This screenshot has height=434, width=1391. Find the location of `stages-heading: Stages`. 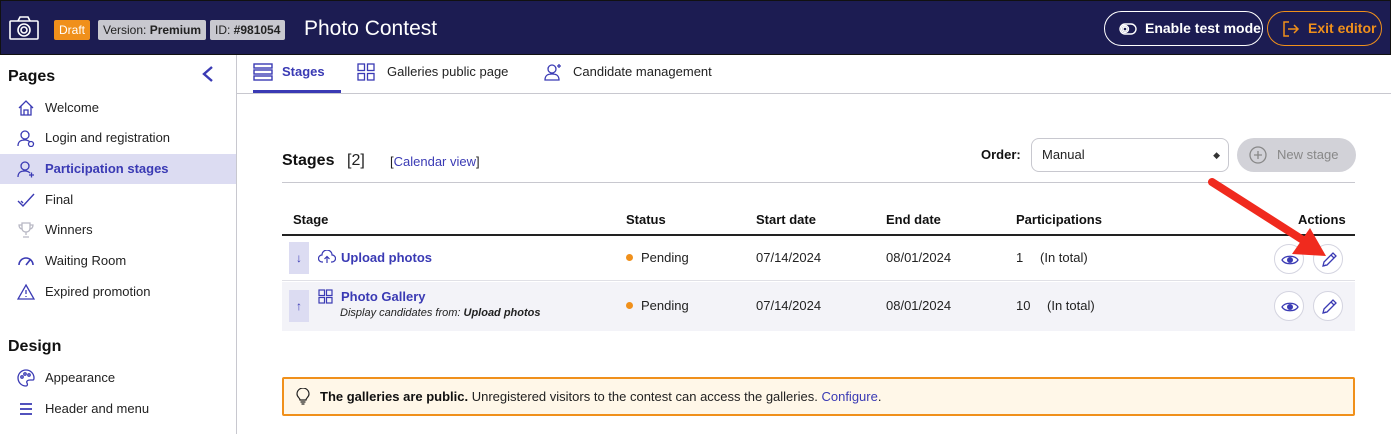

stages-heading: Stages is located at coordinates (308, 160).